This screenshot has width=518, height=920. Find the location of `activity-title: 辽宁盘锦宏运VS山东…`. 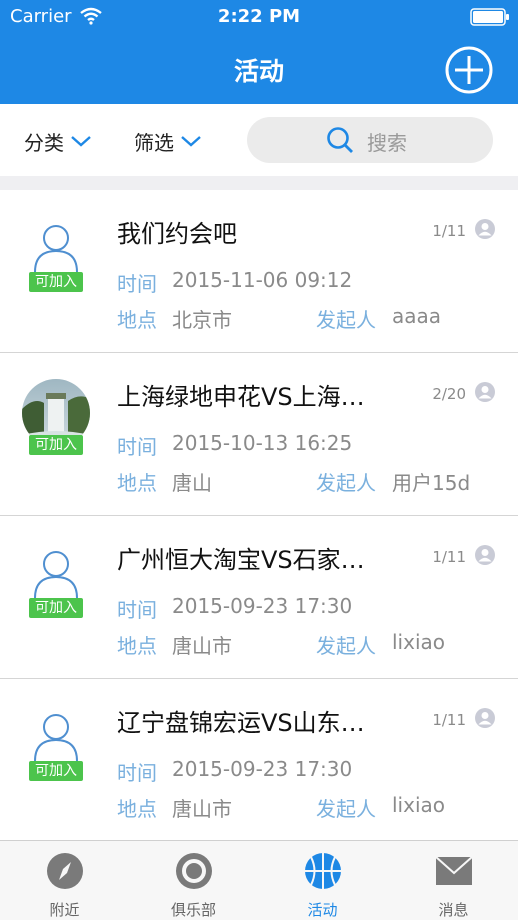

activity-title: 辽宁盘锦宏运VS山东… is located at coordinates (241, 723).